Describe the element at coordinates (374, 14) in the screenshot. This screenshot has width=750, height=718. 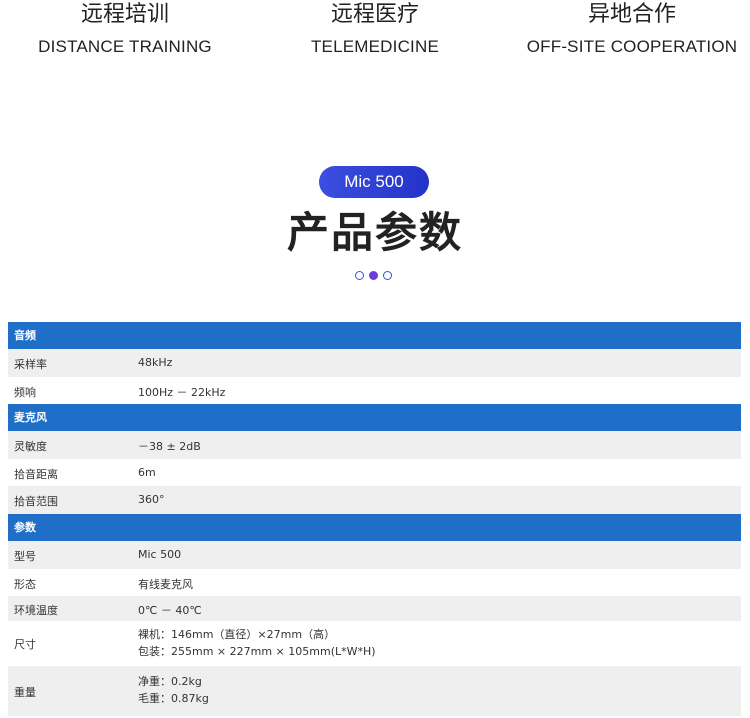
I see `feature-title-cn: 远程医疗` at that location.